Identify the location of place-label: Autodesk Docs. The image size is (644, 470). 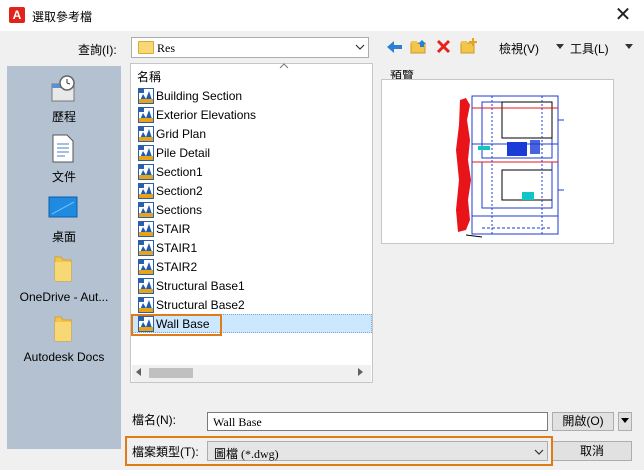
(64, 357).